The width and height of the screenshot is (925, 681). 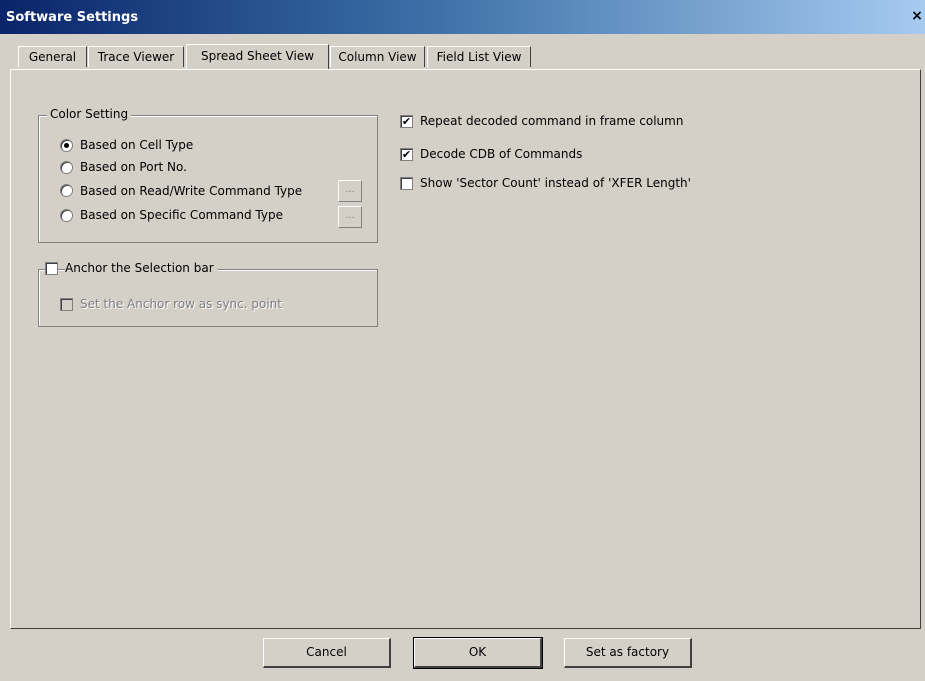 I want to click on window-title: Software Settings, so click(x=72, y=17).